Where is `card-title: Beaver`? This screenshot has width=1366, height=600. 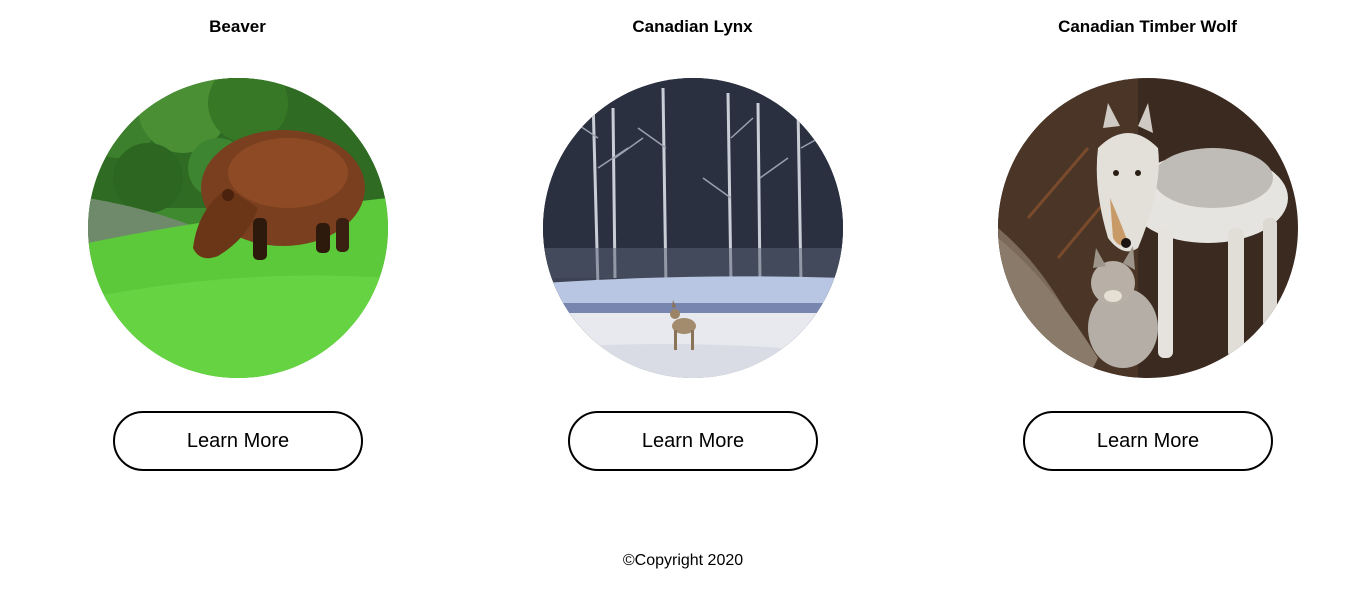
card-title: Beaver is located at coordinates (237, 26).